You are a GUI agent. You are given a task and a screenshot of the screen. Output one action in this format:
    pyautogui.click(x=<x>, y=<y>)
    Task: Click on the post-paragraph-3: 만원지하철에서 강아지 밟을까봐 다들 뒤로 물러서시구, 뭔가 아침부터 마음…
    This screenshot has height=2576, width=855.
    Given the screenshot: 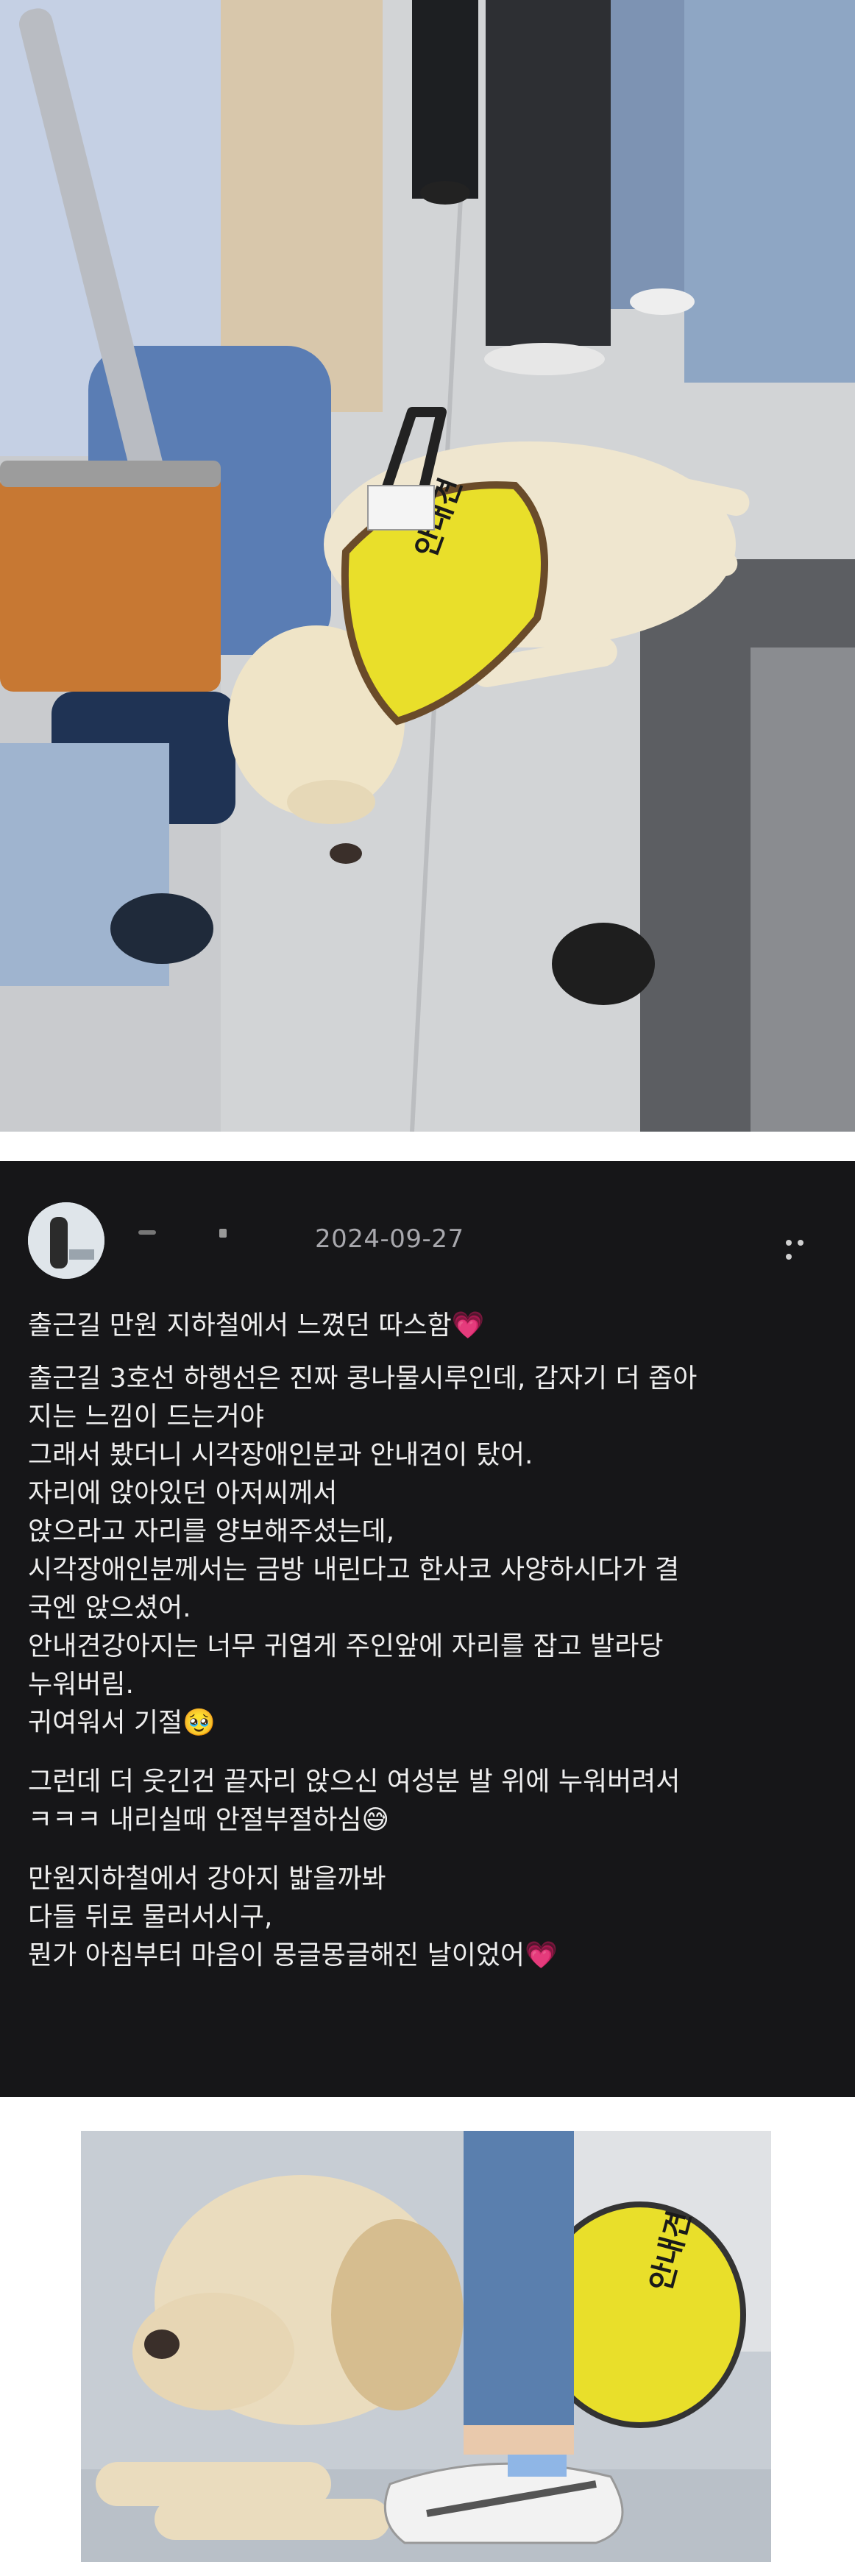 What is the action you would take?
    pyautogui.click(x=293, y=1917)
    